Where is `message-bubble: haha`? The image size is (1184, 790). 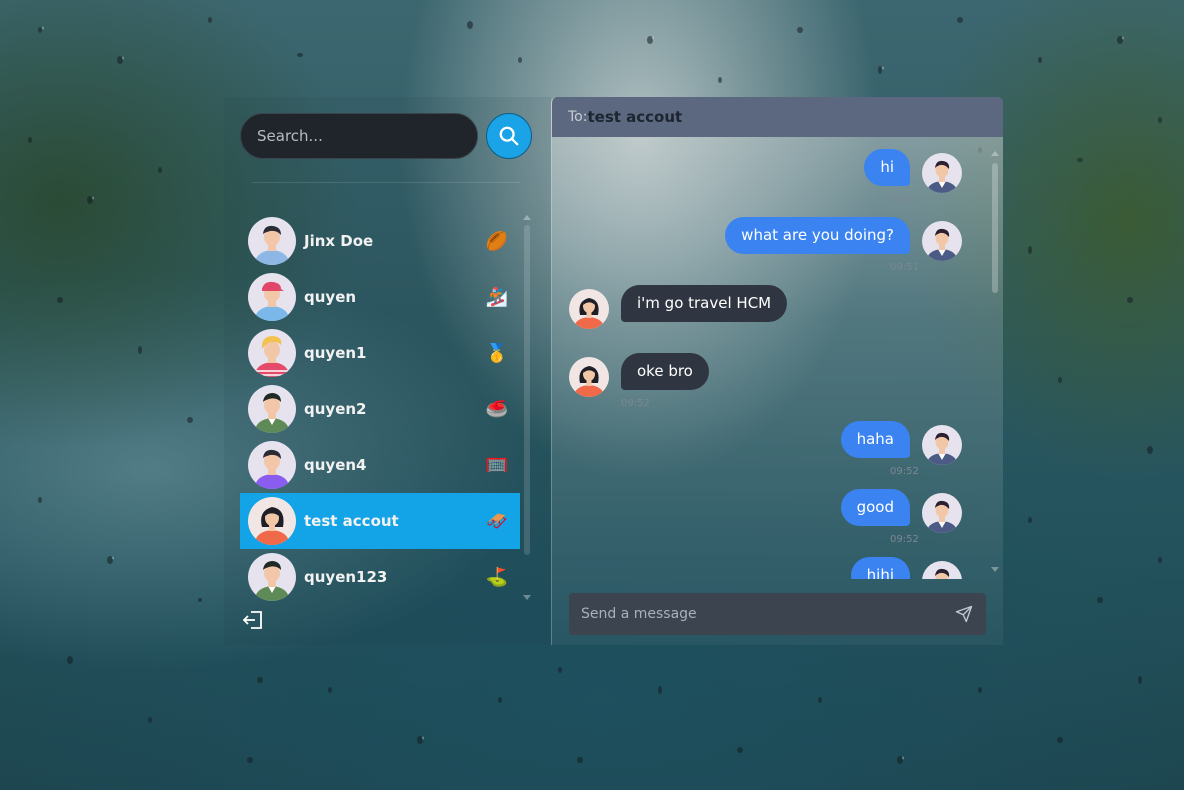
message-bubble: haha is located at coordinates (875, 439).